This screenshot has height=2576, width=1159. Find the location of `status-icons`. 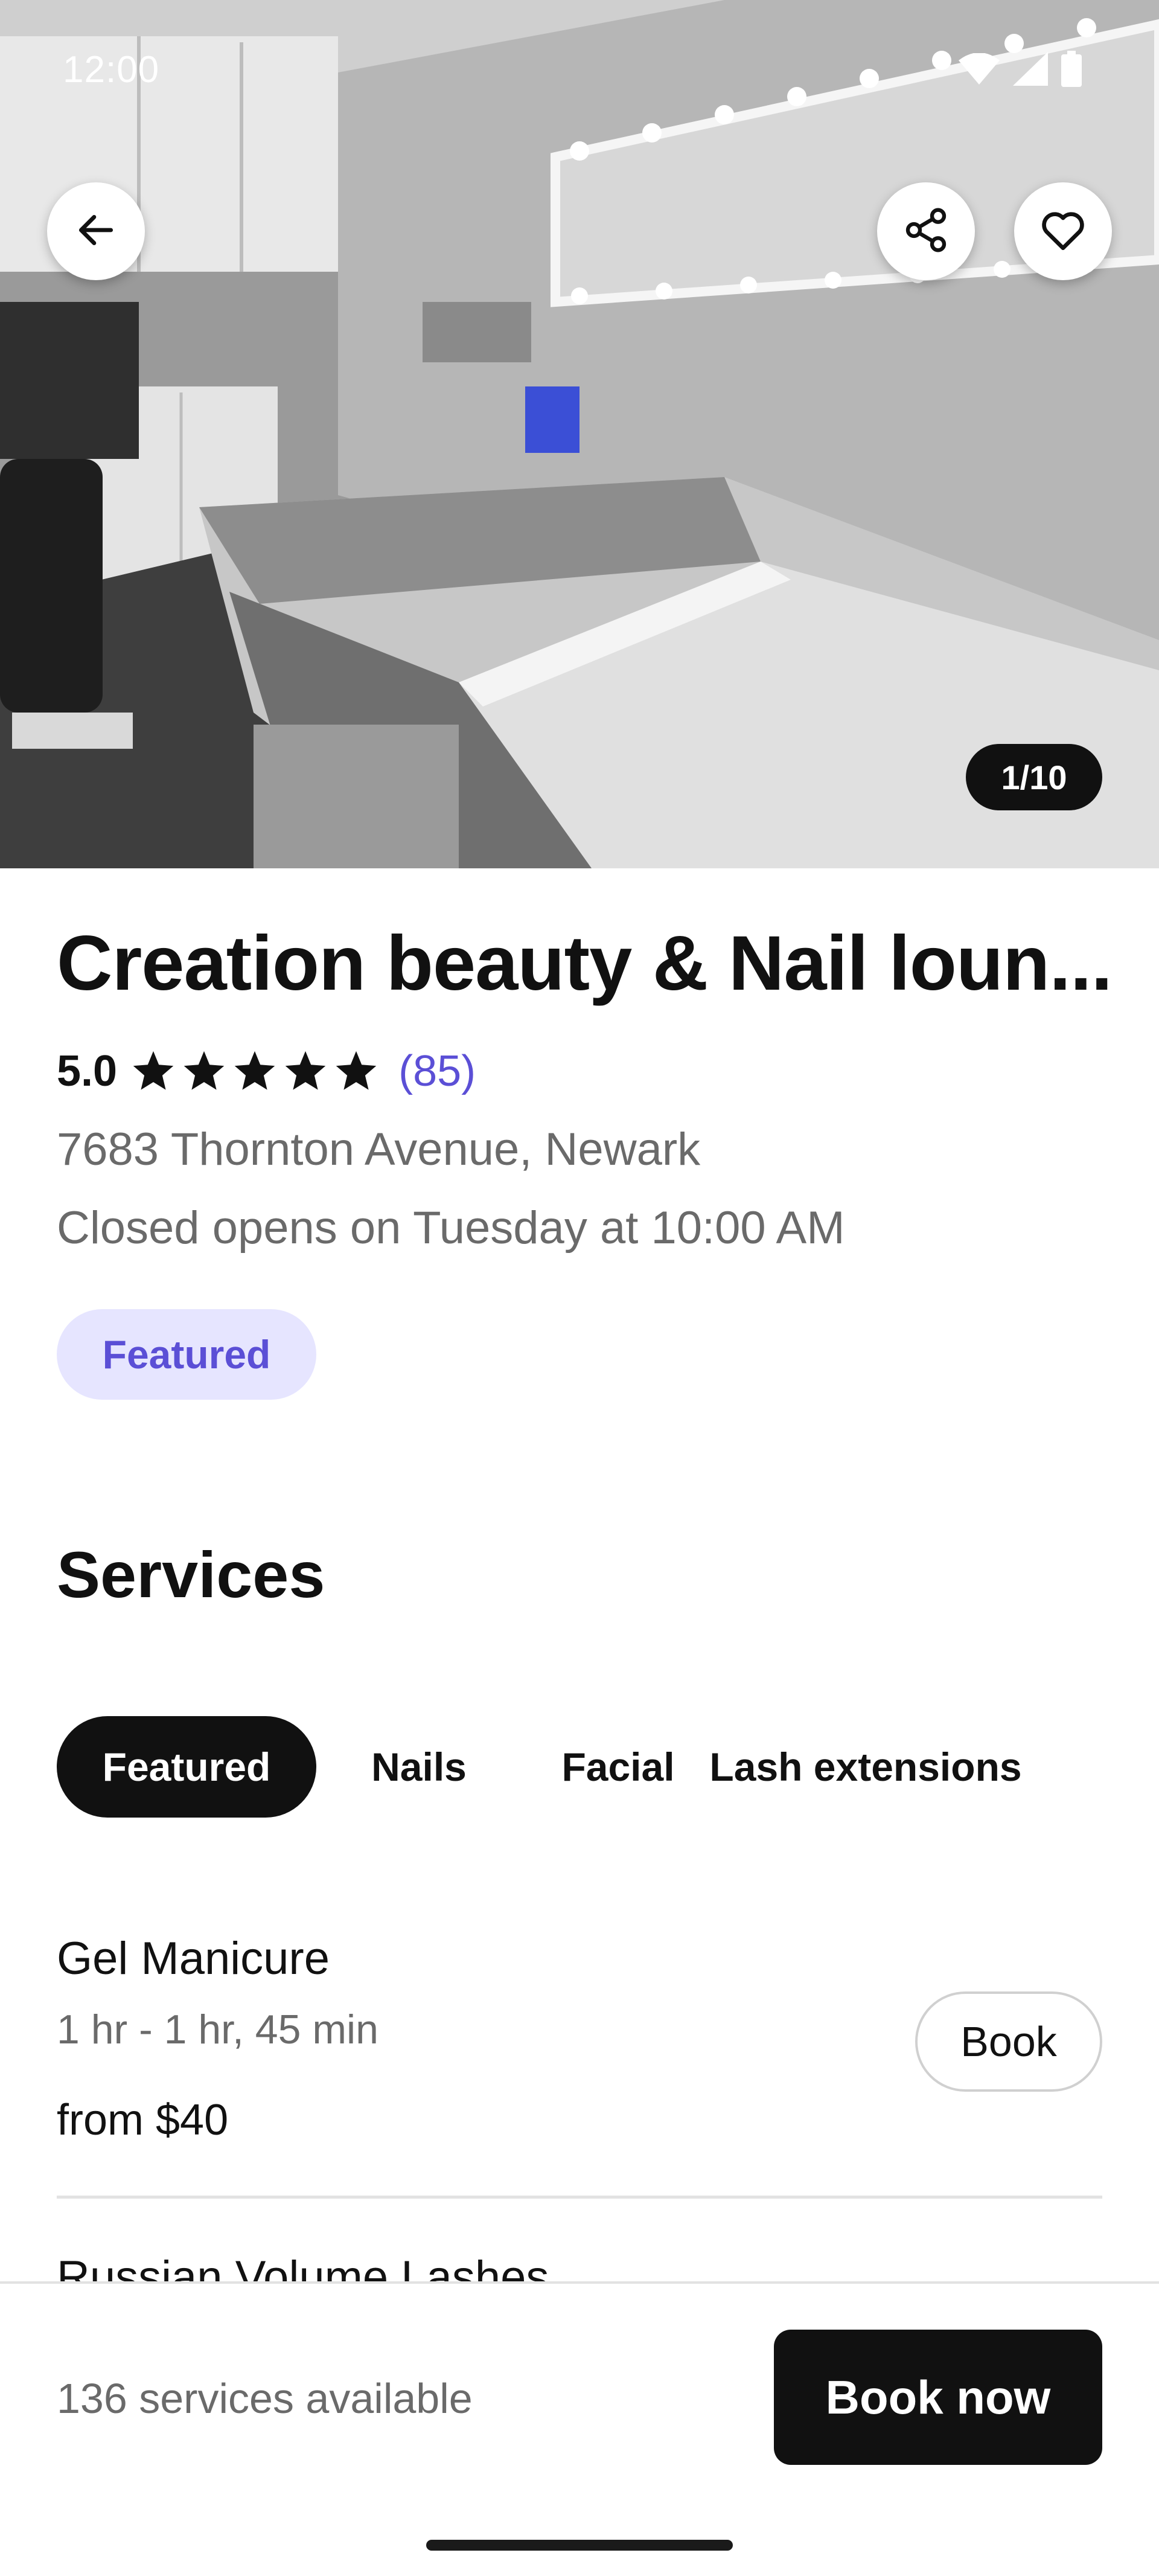

status-icons is located at coordinates (1020, 69).